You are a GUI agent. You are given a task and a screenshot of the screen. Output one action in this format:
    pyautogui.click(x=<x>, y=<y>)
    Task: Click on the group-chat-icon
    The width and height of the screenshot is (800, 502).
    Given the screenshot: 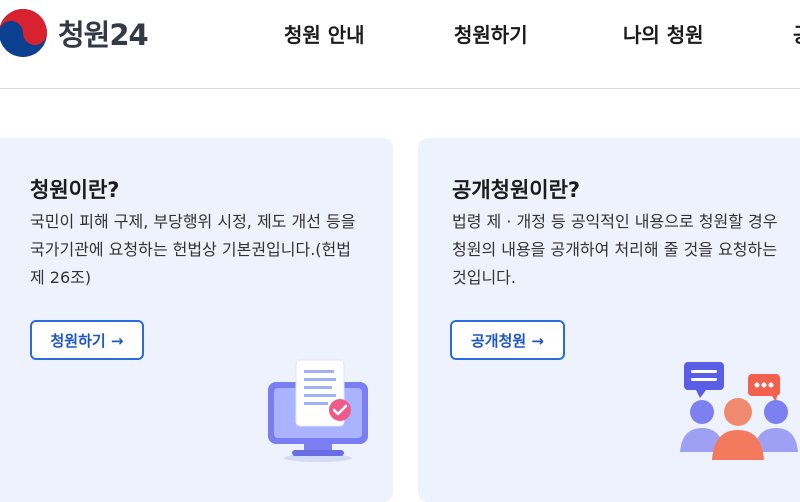 What is the action you would take?
    pyautogui.click(x=739, y=411)
    